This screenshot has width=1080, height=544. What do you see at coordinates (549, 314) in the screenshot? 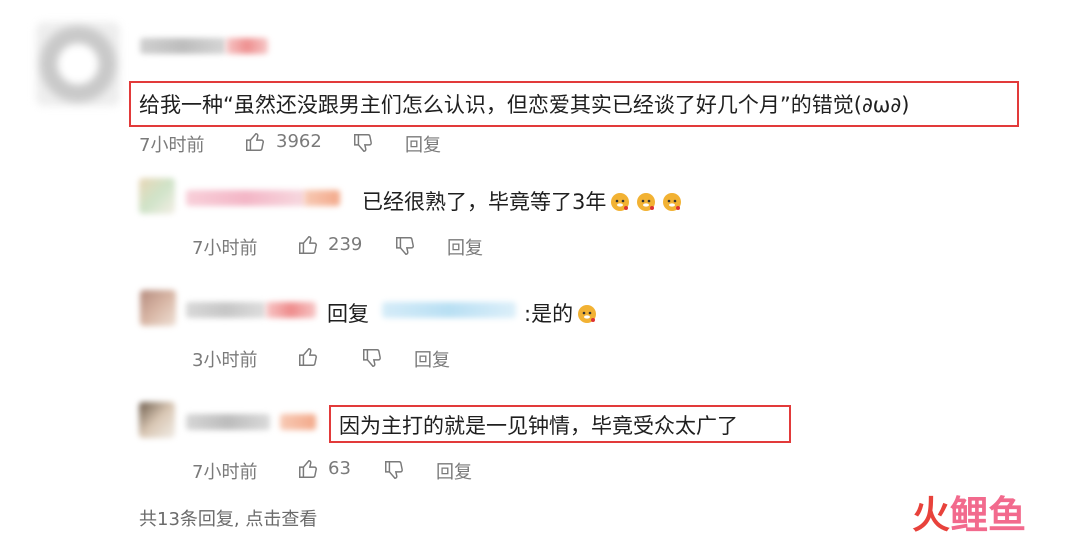
I see `reply-suffix: :是的` at bounding box center [549, 314].